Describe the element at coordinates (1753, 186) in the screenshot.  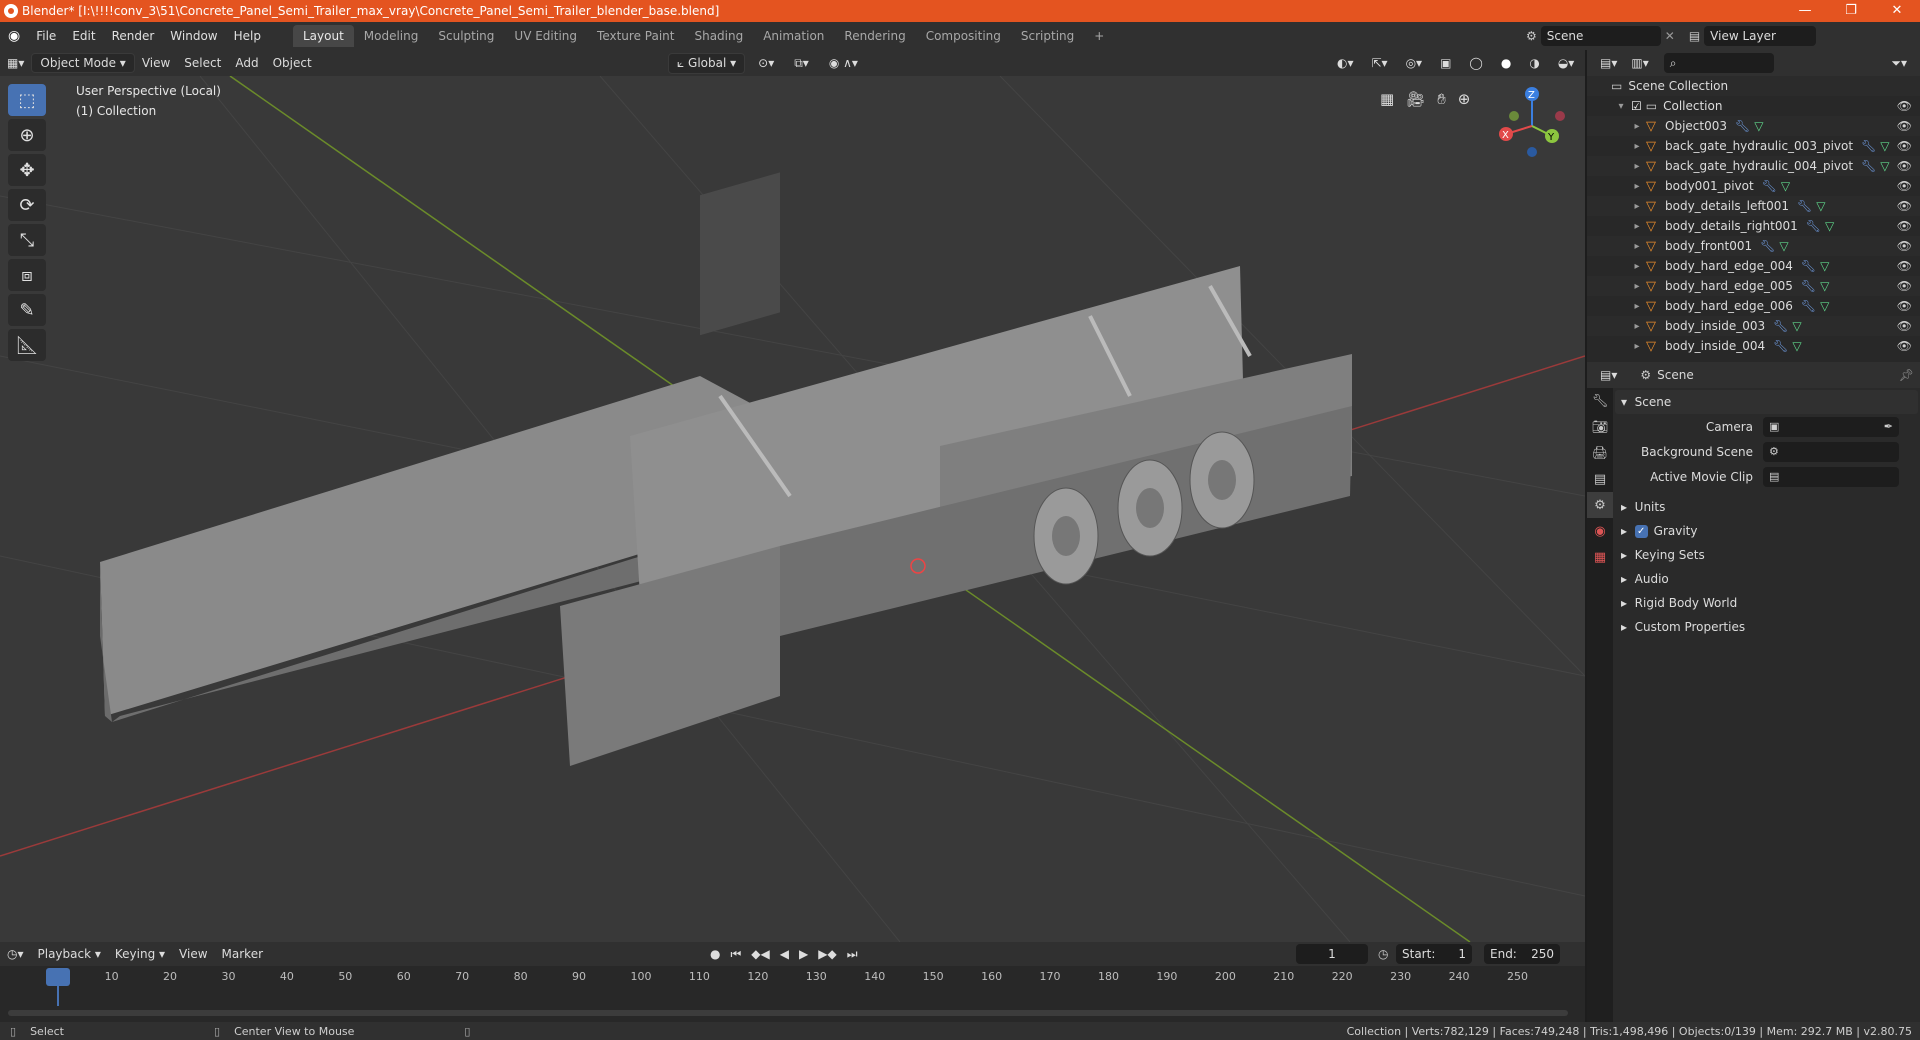
I see `outliner-object-row: ▸ ▽ body001_pivot 🔧︎ ▽ 👁︎` at that location.